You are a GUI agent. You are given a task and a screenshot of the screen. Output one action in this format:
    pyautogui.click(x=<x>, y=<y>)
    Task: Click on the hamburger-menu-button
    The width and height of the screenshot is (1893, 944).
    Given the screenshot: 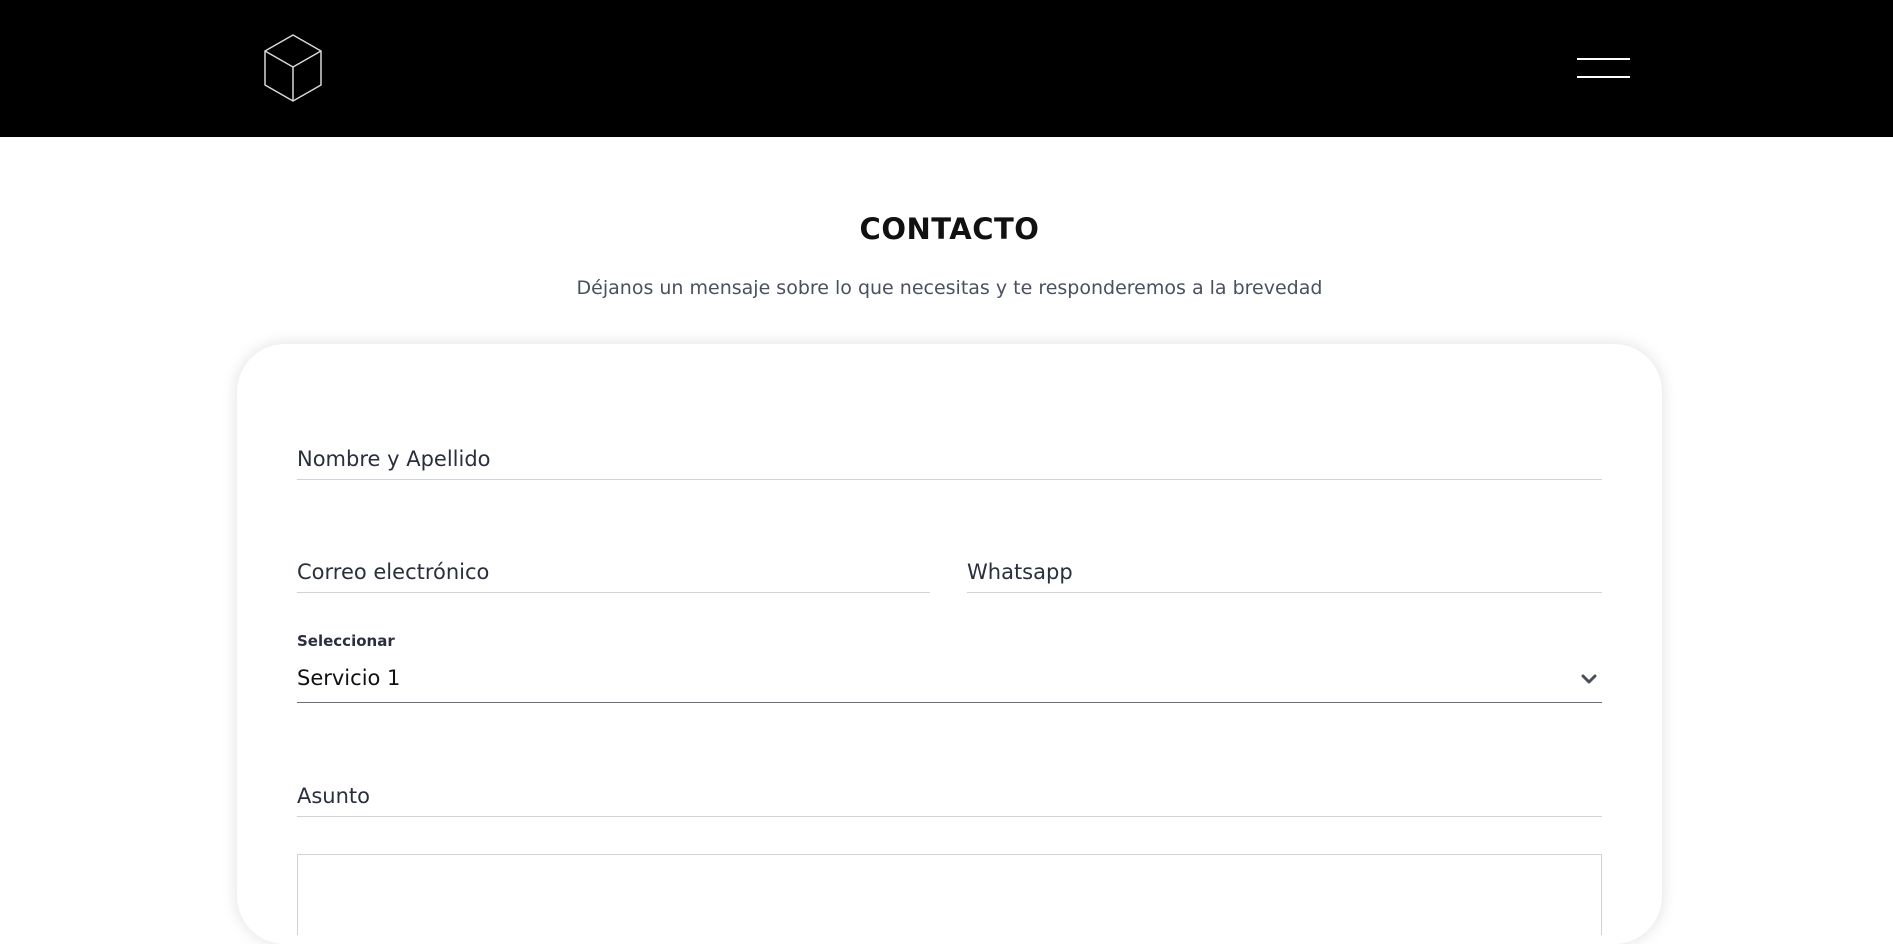 What is the action you would take?
    pyautogui.click(x=1600, y=68)
    